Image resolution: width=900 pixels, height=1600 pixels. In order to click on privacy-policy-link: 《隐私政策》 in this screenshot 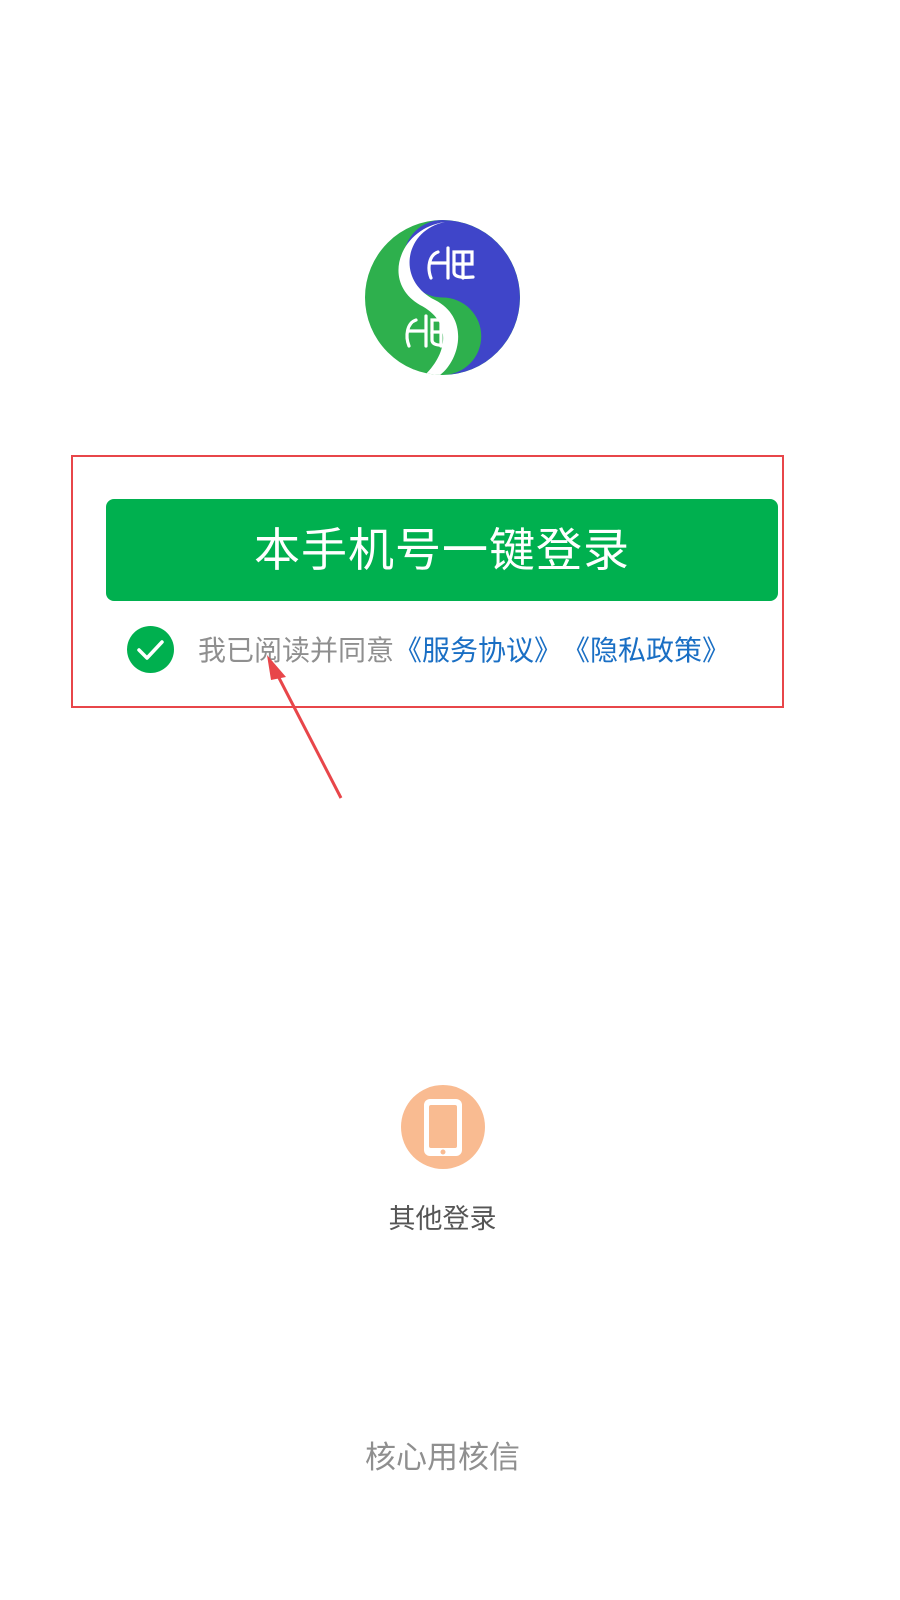, I will do `click(646, 649)`.